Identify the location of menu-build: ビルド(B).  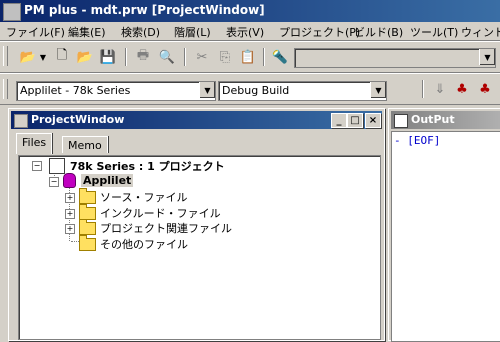
(378, 32).